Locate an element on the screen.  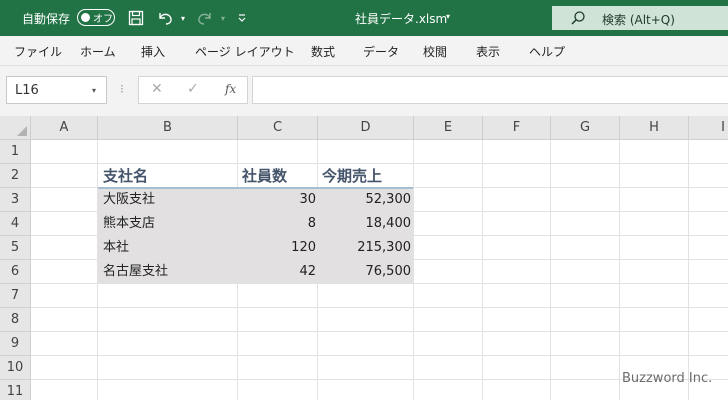
formula-buttons: ✕ ✓ fx is located at coordinates (193, 90).